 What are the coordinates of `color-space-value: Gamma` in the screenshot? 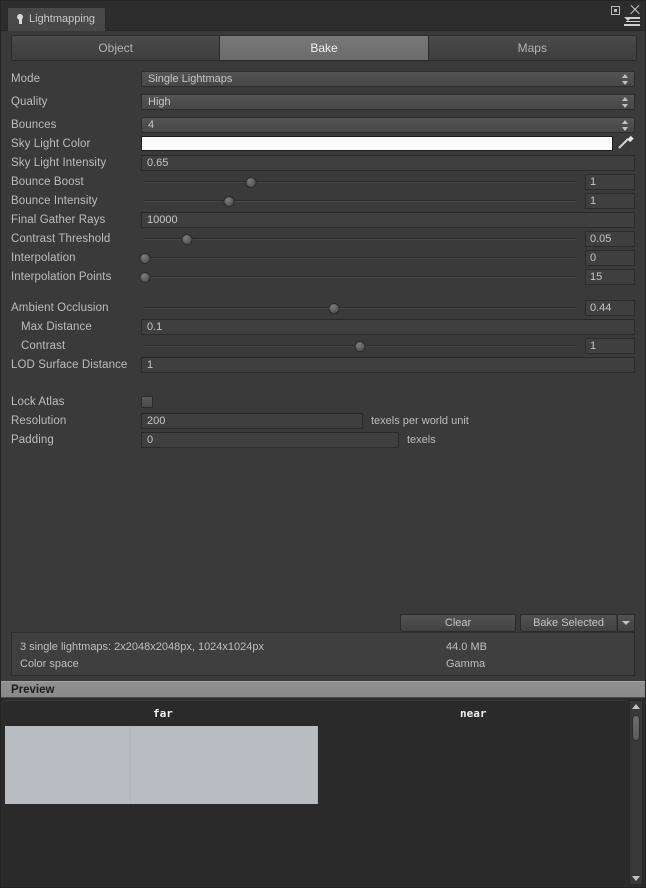 It's located at (466, 663).